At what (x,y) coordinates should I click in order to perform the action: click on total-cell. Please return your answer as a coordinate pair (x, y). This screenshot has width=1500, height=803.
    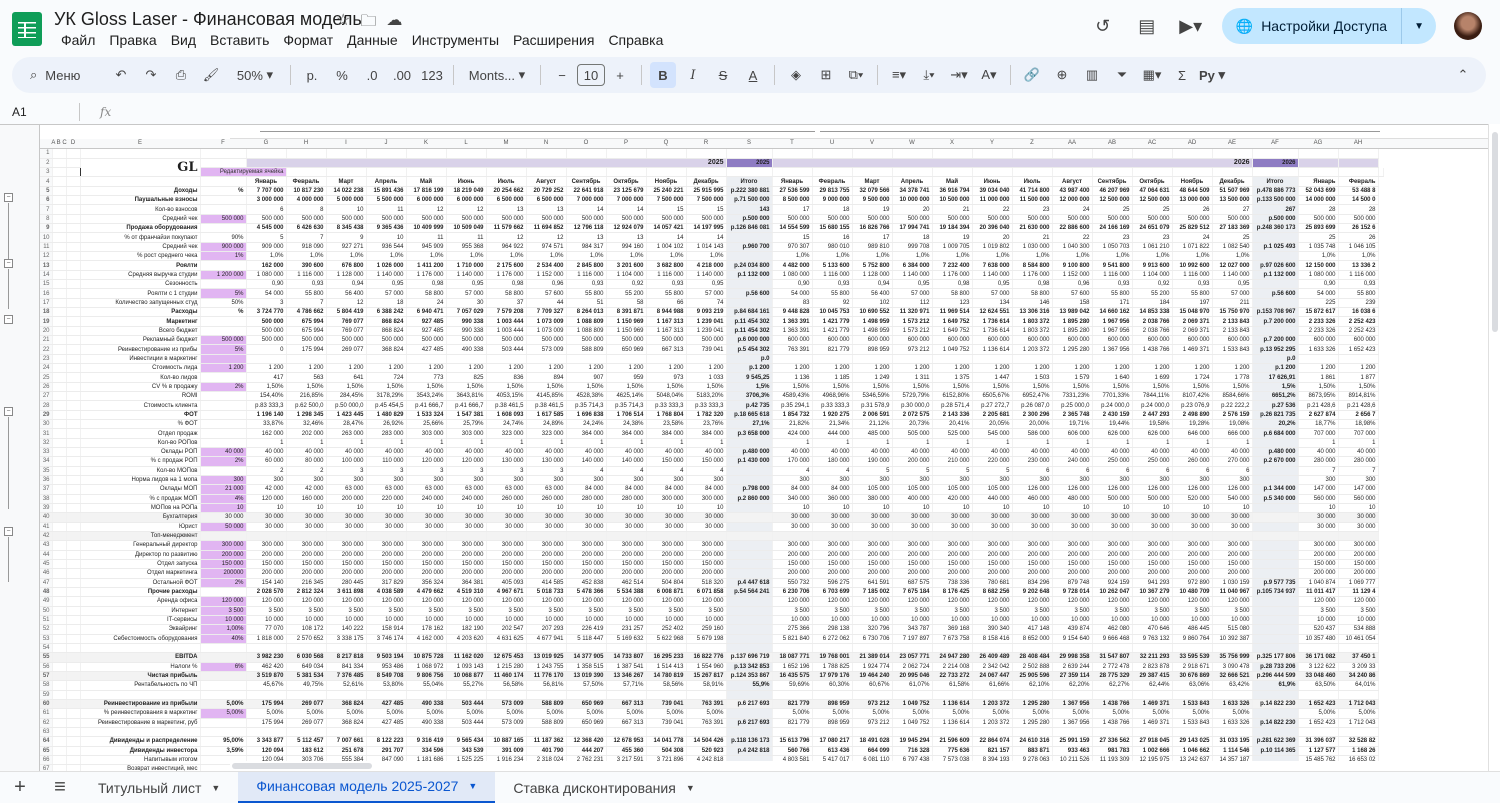
    Looking at the image, I should click on (1275, 303).